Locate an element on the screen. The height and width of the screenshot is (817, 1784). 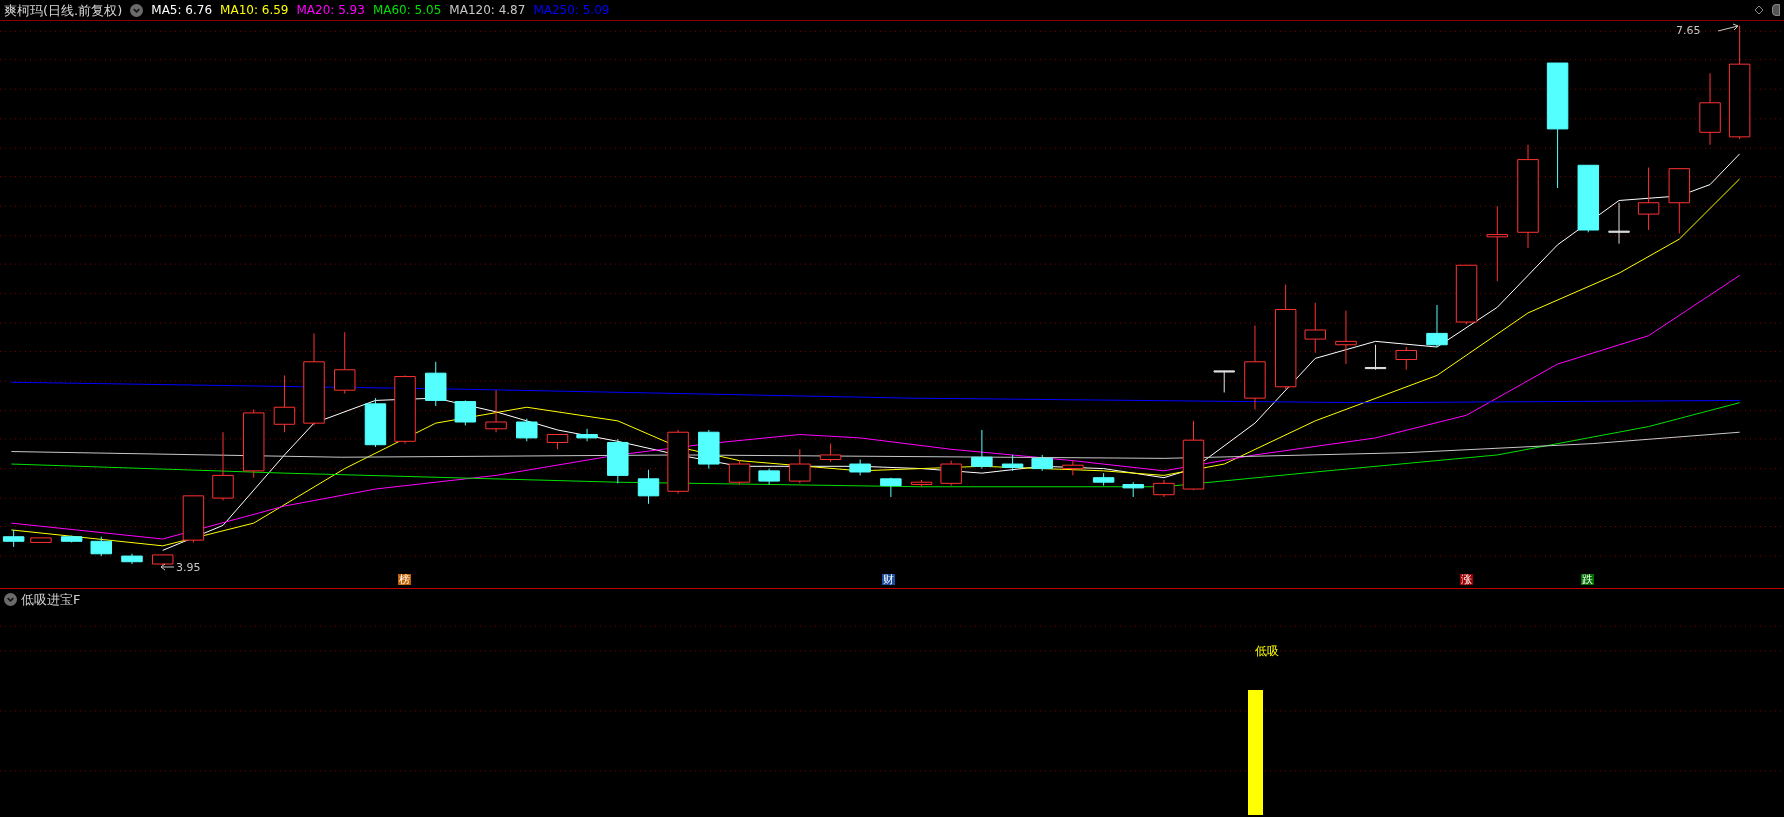
event-marker: 财 is located at coordinates (888, 579).